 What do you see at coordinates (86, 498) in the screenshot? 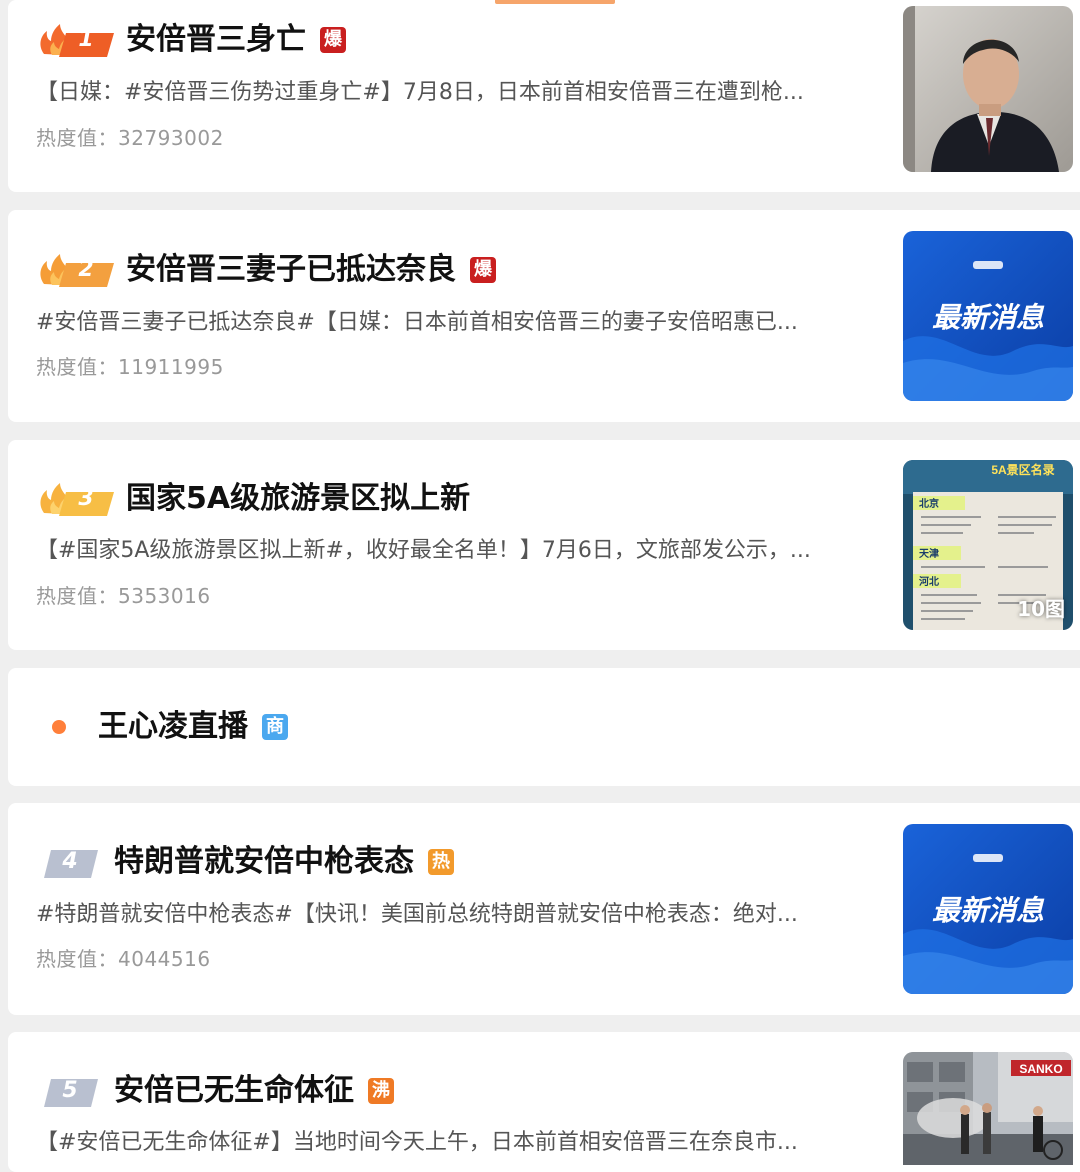
I see `rank-number: 3` at bounding box center [86, 498].